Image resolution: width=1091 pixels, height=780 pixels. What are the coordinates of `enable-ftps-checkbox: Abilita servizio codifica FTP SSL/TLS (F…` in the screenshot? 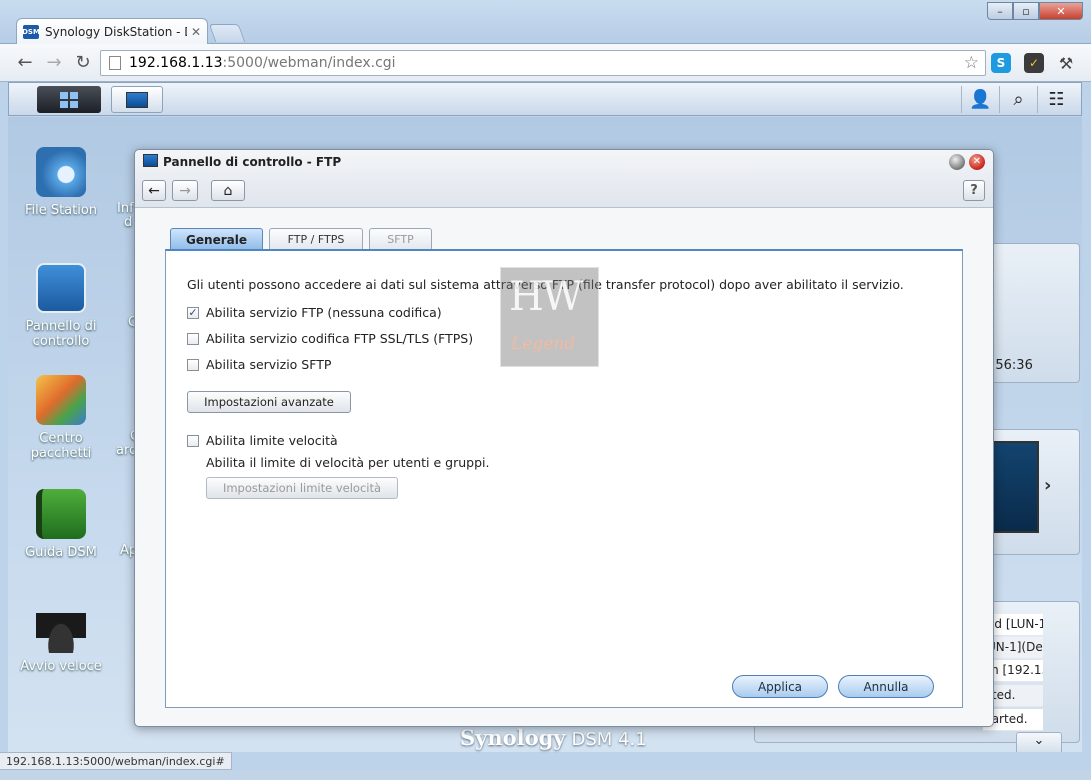 It's located at (330, 338).